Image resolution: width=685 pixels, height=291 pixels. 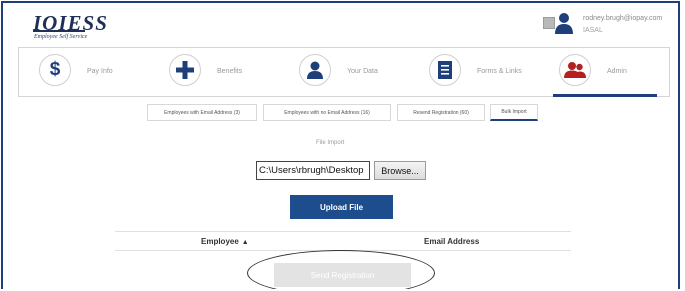 I want to click on group-icon, so click(x=575, y=70).